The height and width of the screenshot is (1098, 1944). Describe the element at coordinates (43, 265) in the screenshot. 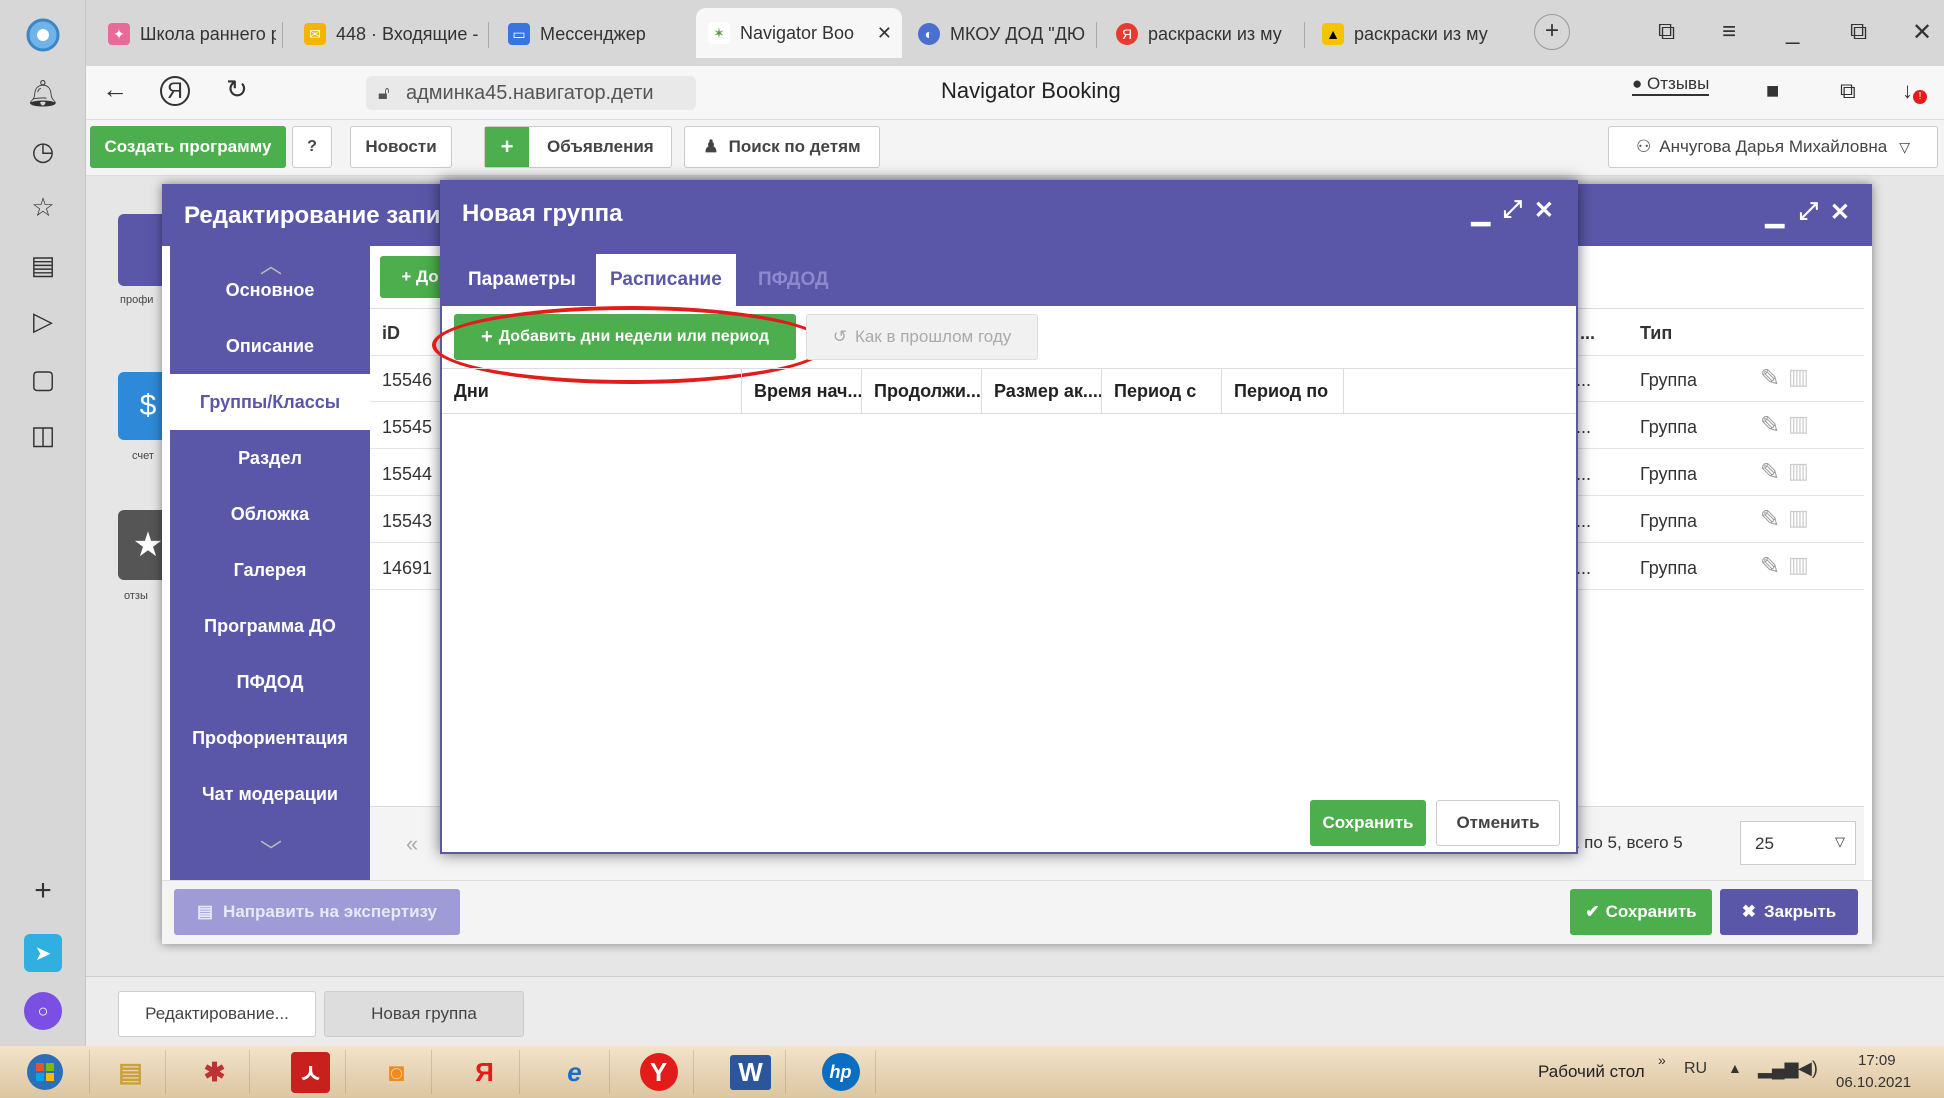

I see `collections-icon: ▤` at that location.